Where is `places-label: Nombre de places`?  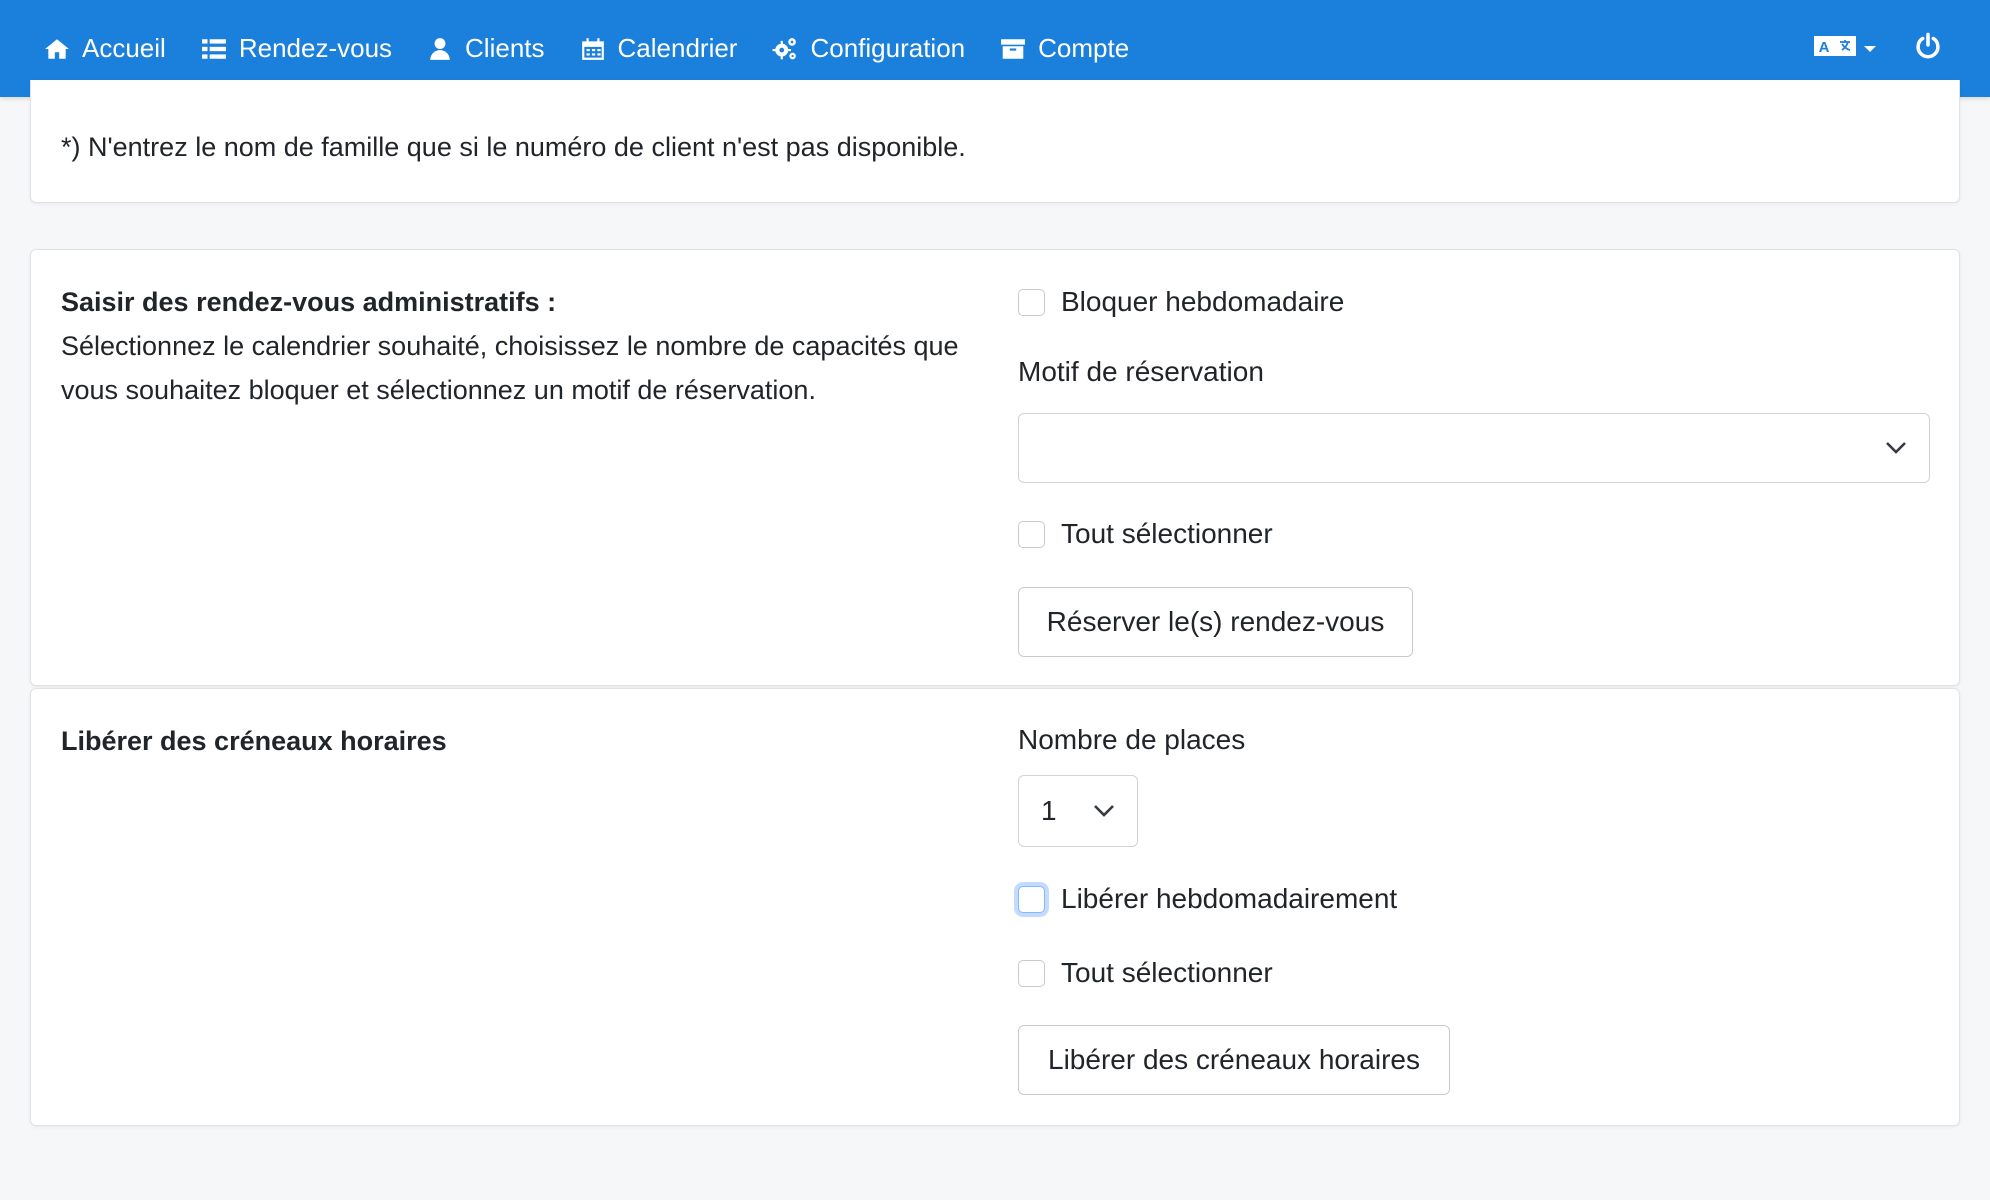 places-label: Nombre de places is located at coordinates (1132, 739).